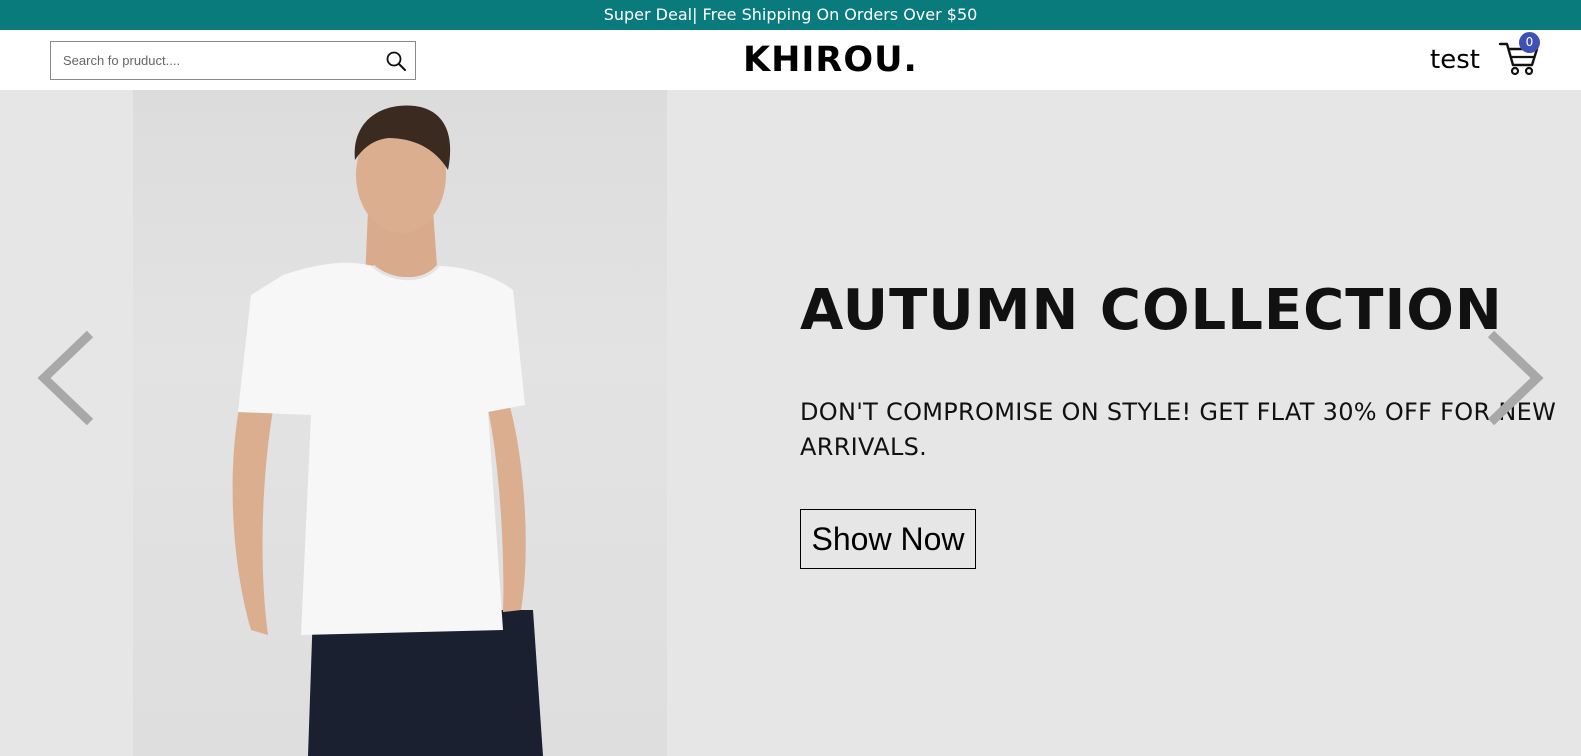 This screenshot has height=756, width=1581. Describe the element at coordinates (66, 378) in the screenshot. I see `chevron-left-icon` at that location.